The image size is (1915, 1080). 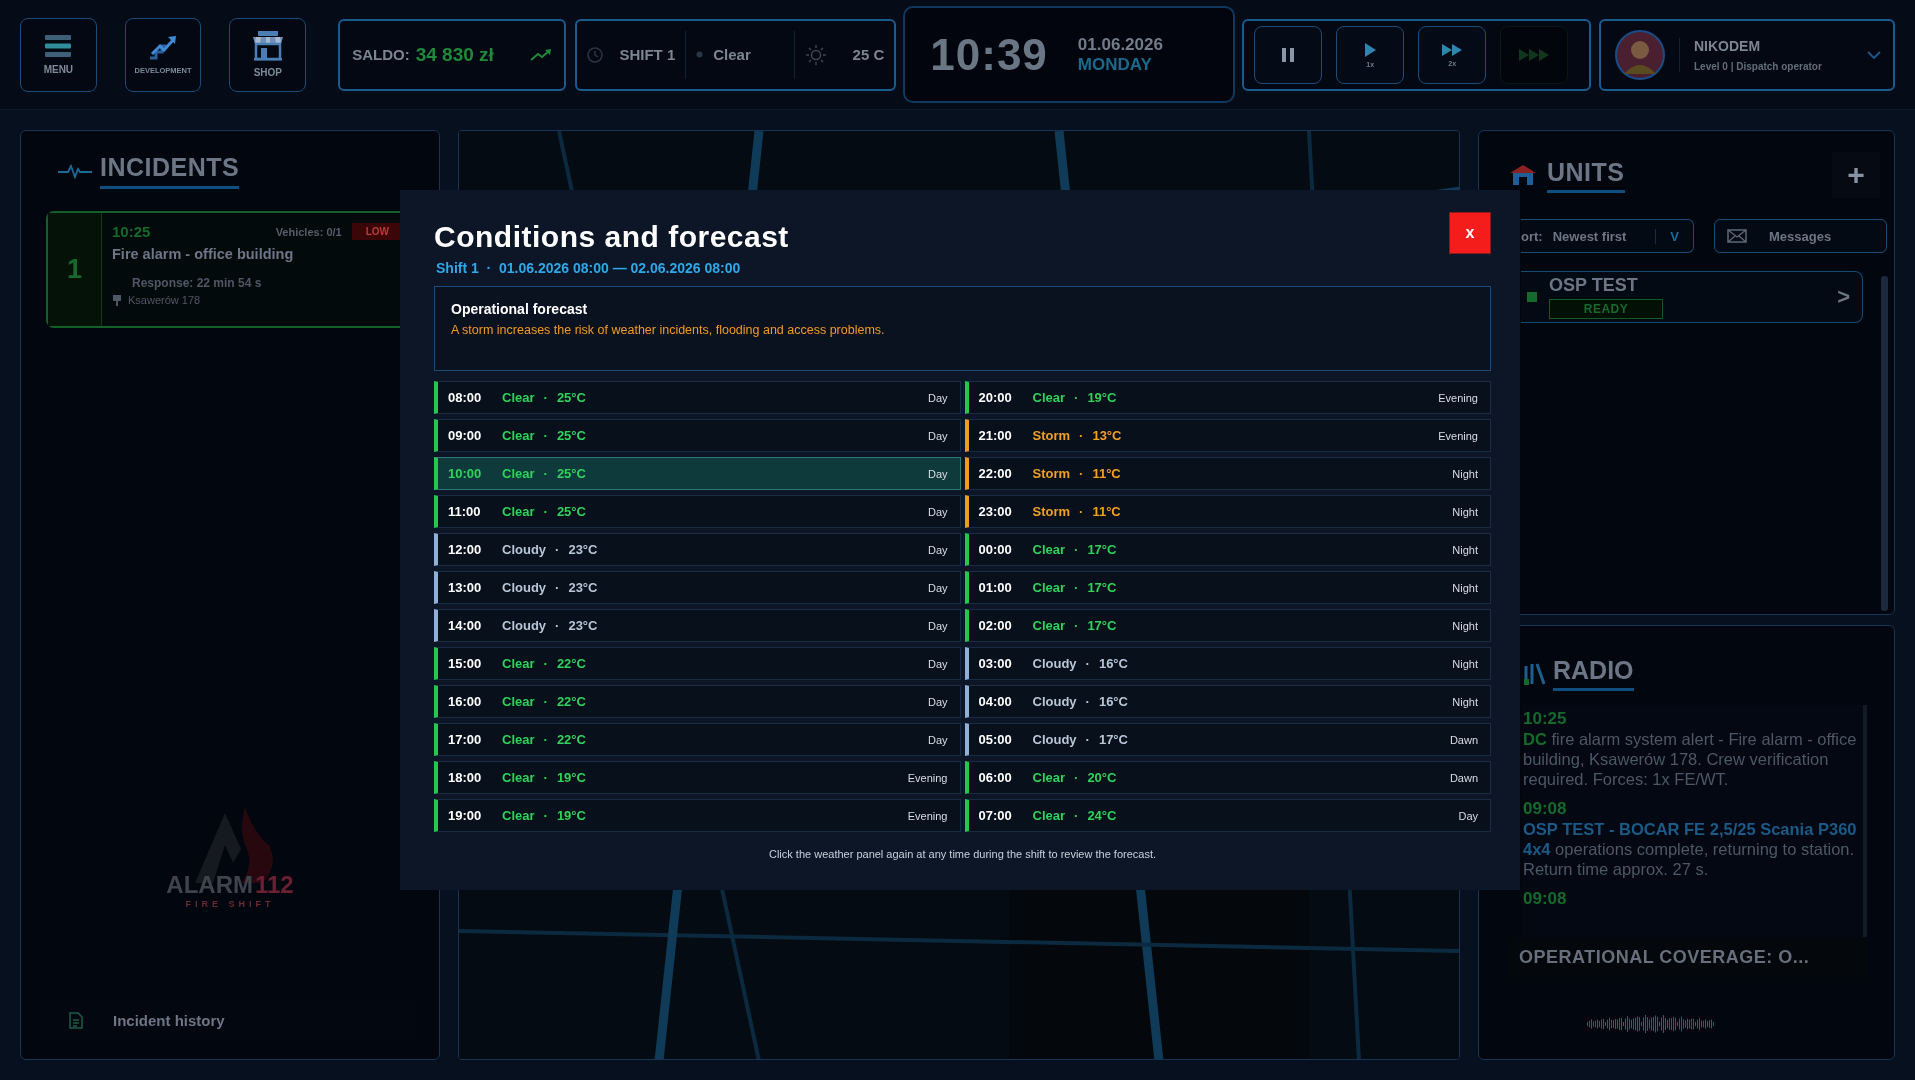 What do you see at coordinates (1120, 44) in the screenshot?
I see `clock-date: 01.06.2026` at bounding box center [1120, 44].